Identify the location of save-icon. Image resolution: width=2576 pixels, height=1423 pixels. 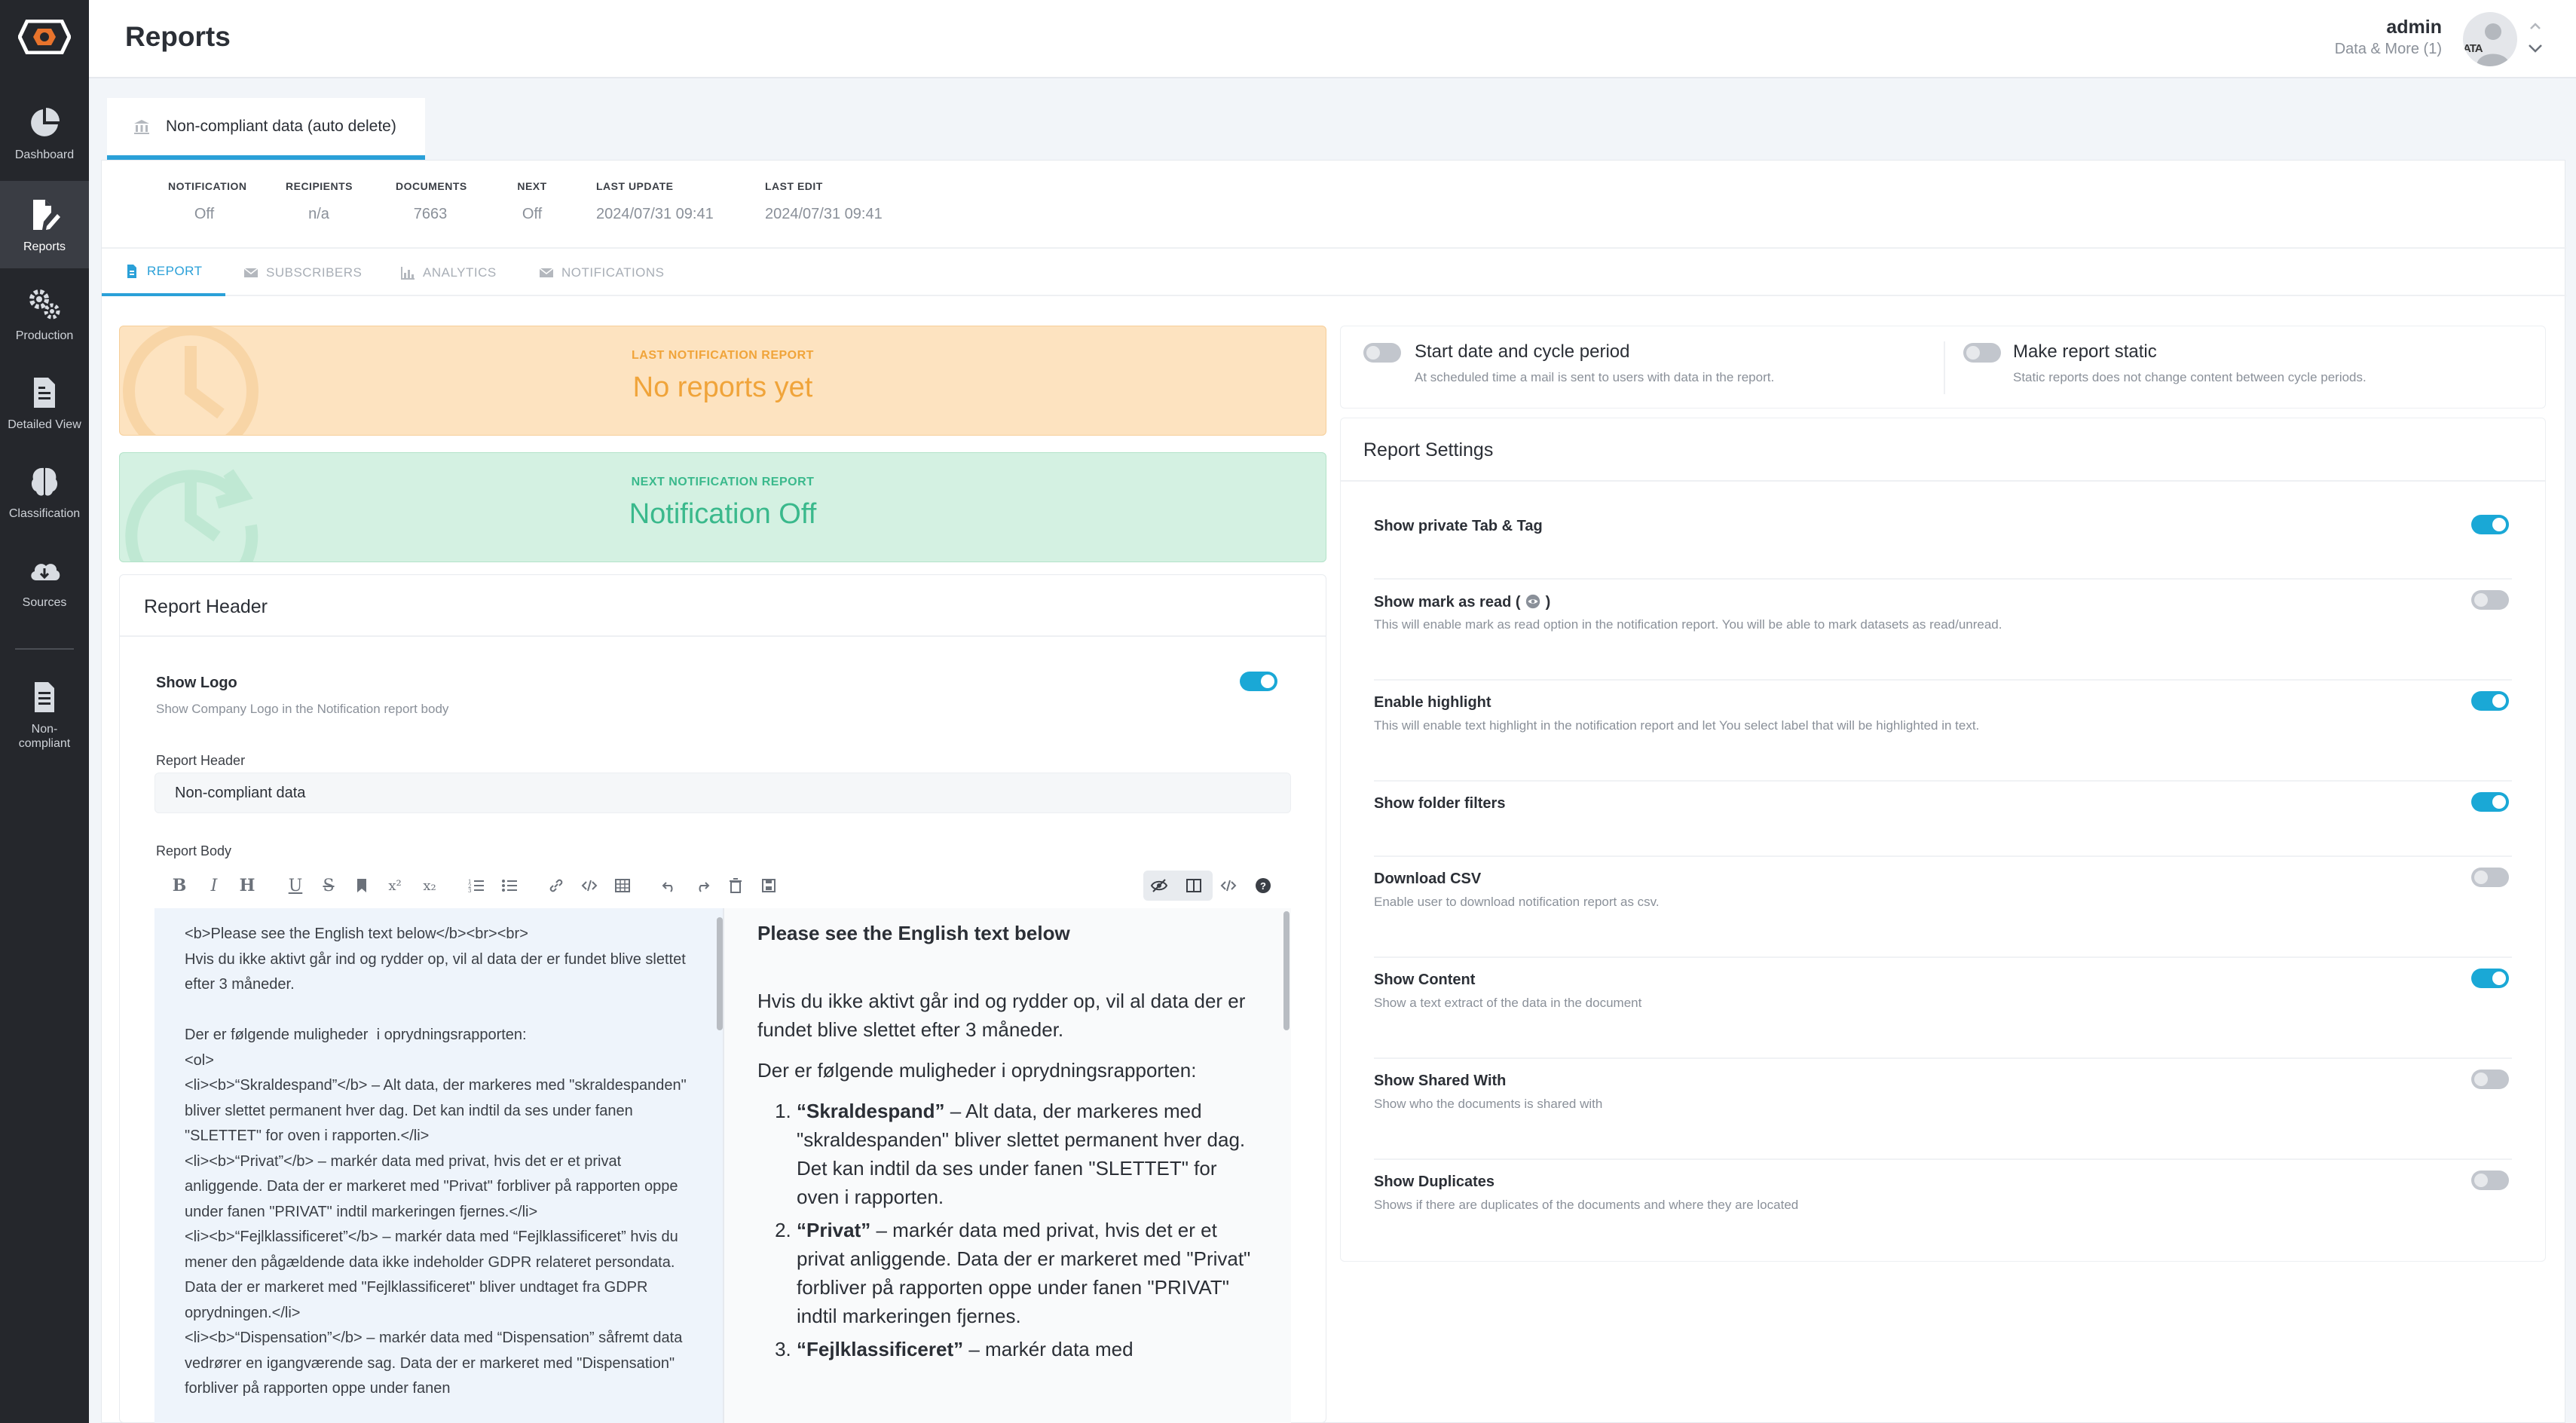
(768, 886).